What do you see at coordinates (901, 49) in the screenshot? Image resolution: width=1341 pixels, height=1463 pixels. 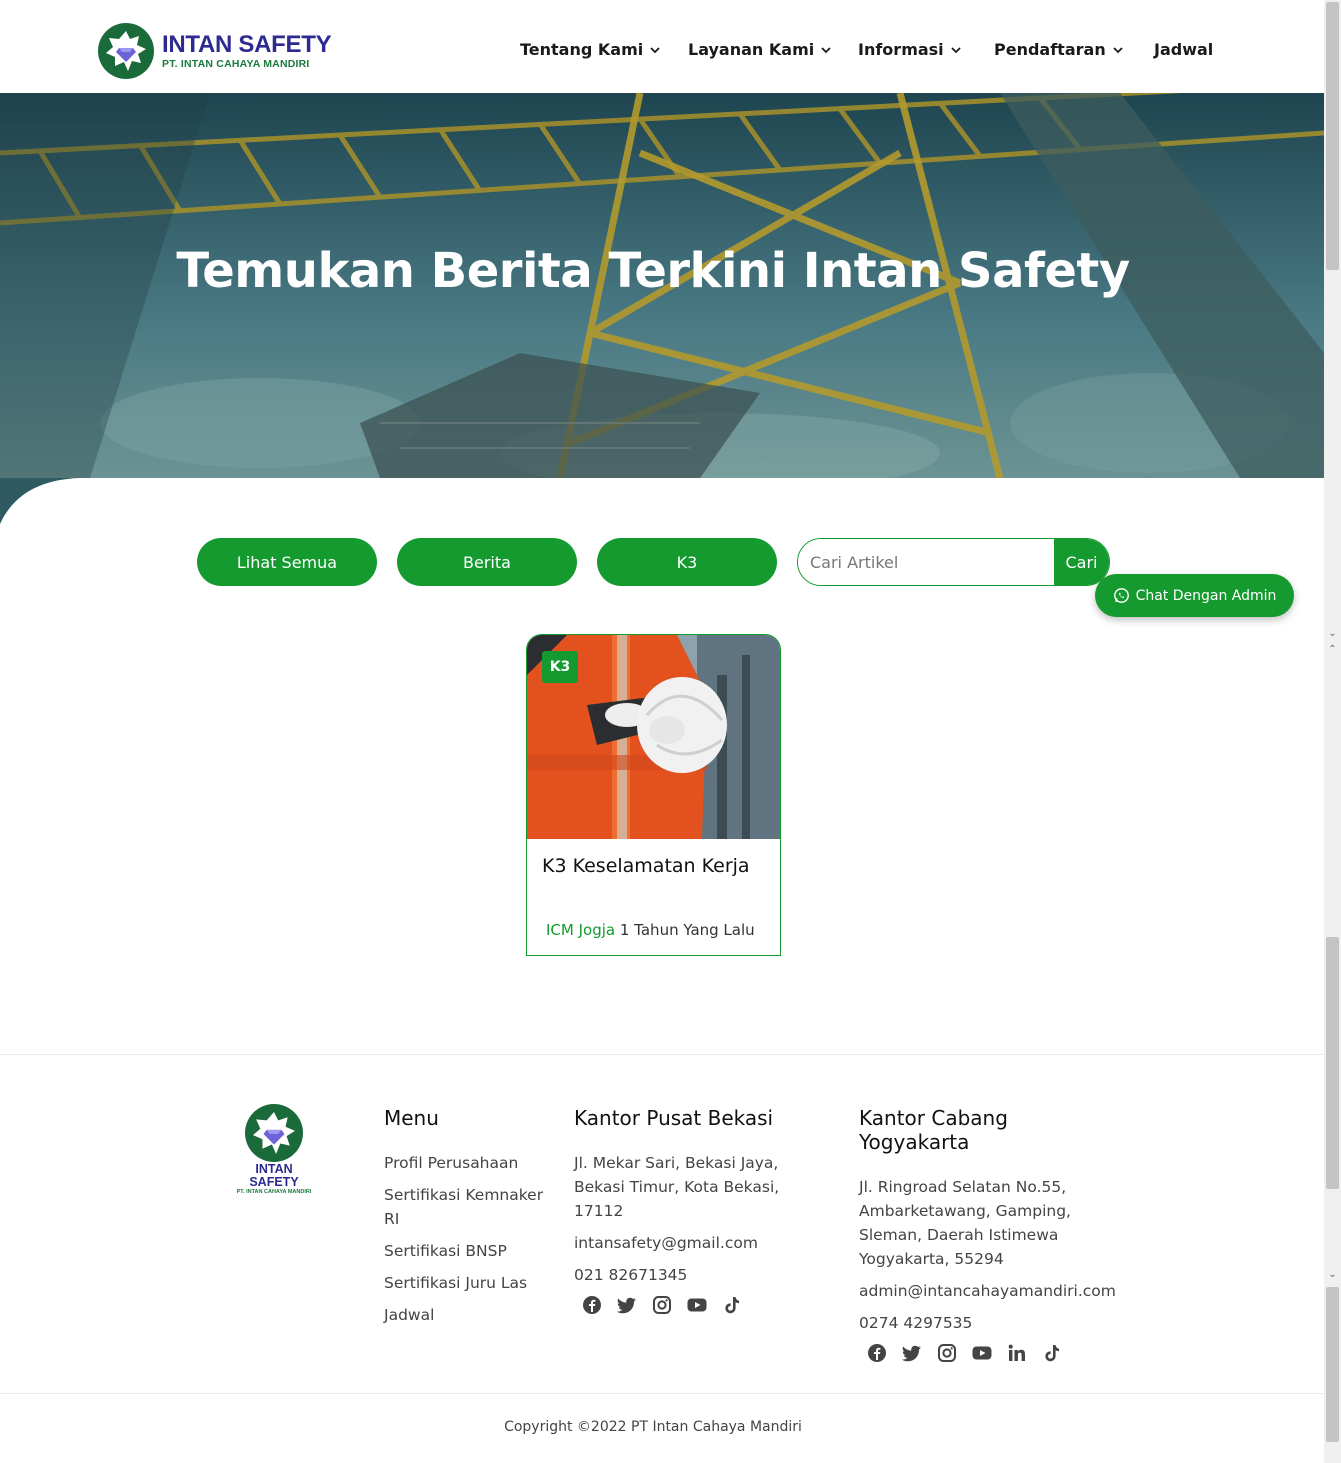 I see `nav-label: Informasi` at bounding box center [901, 49].